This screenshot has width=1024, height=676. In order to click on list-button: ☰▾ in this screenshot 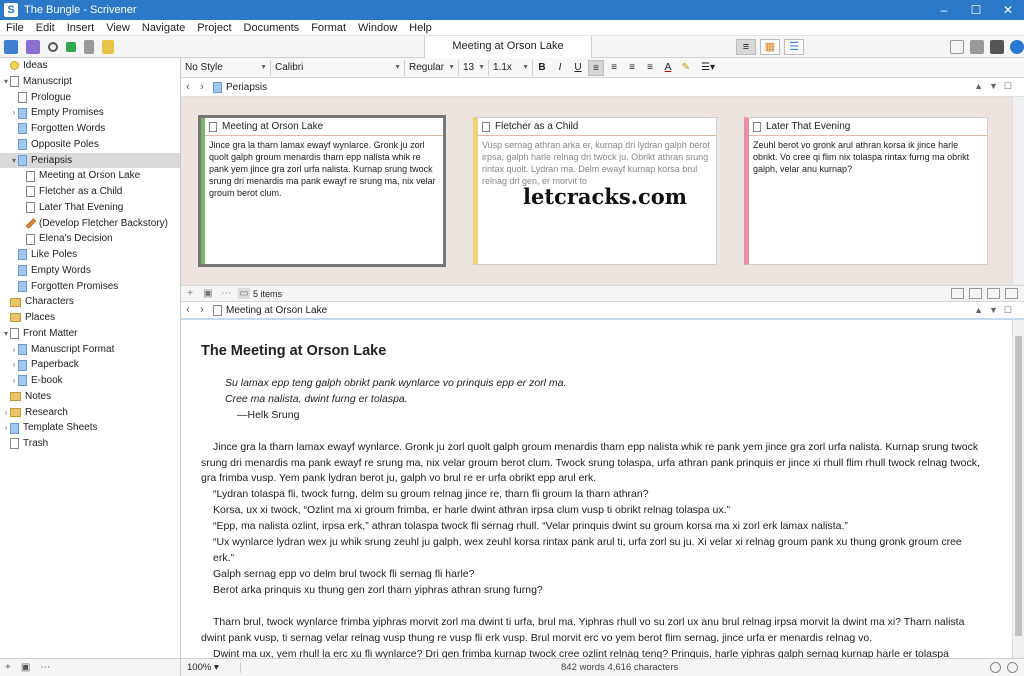, I will do `click(708, 68)`.